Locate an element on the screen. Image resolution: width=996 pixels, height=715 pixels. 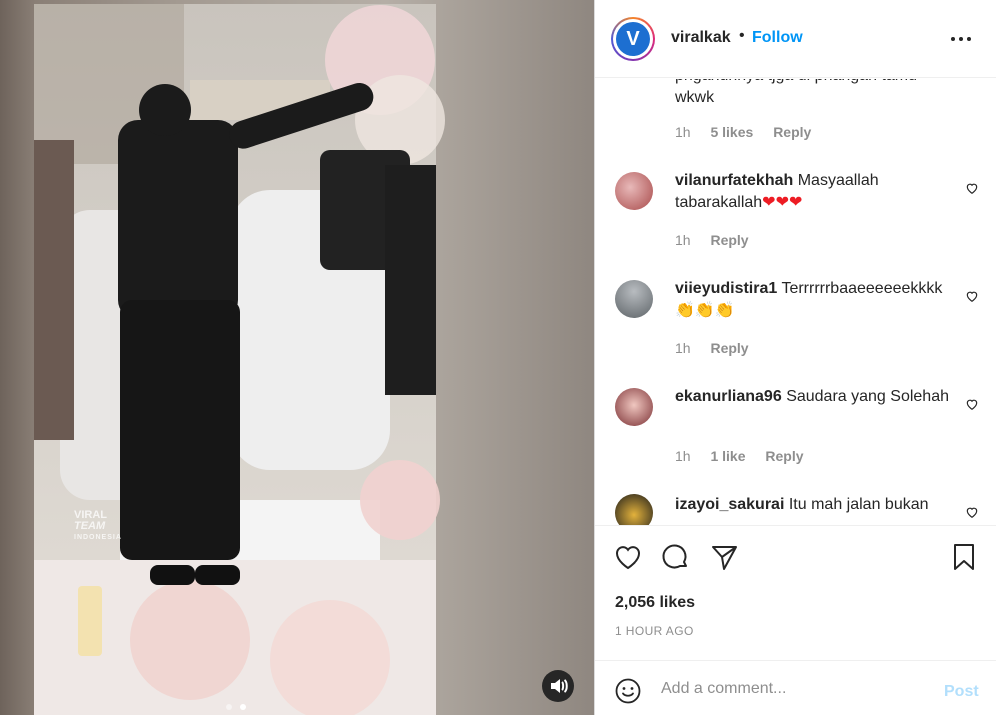
watermark-line2: TEAM is located at coordinates (90, 526).